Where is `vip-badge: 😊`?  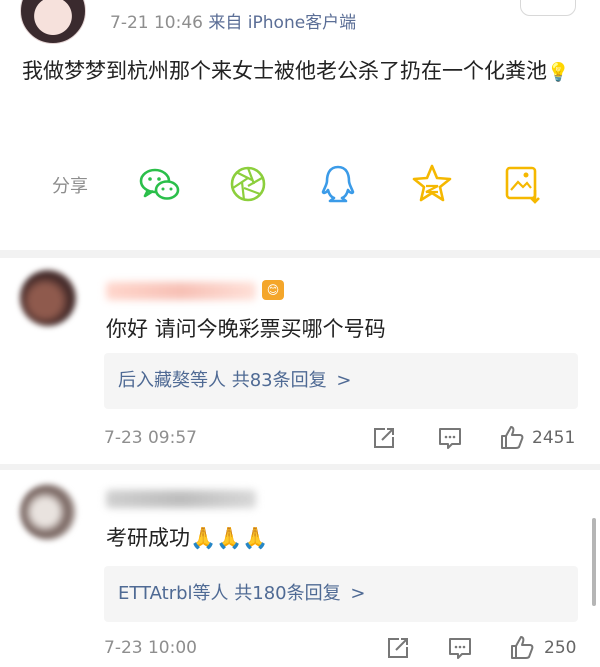 vip-badge: 😊 is located at coordinates (273, 290).